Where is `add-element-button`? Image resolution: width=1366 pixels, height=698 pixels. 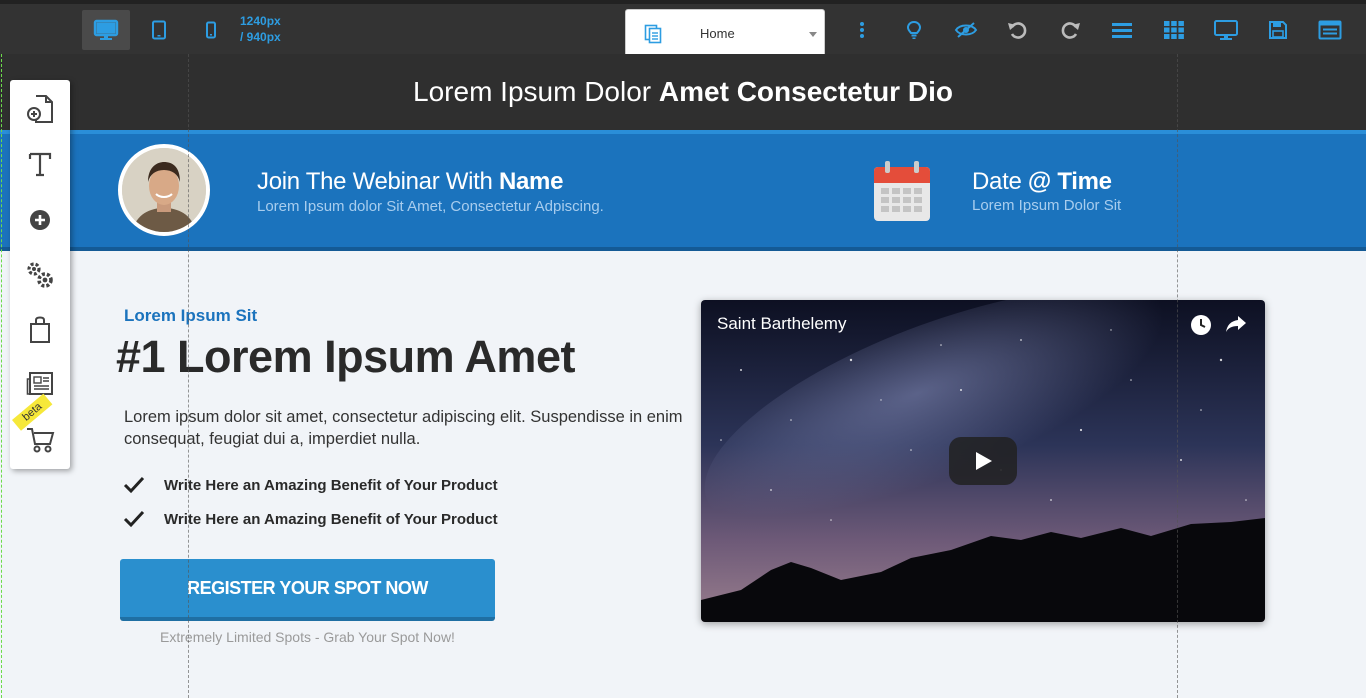 add-element-button is located at coordinates (40, 220).